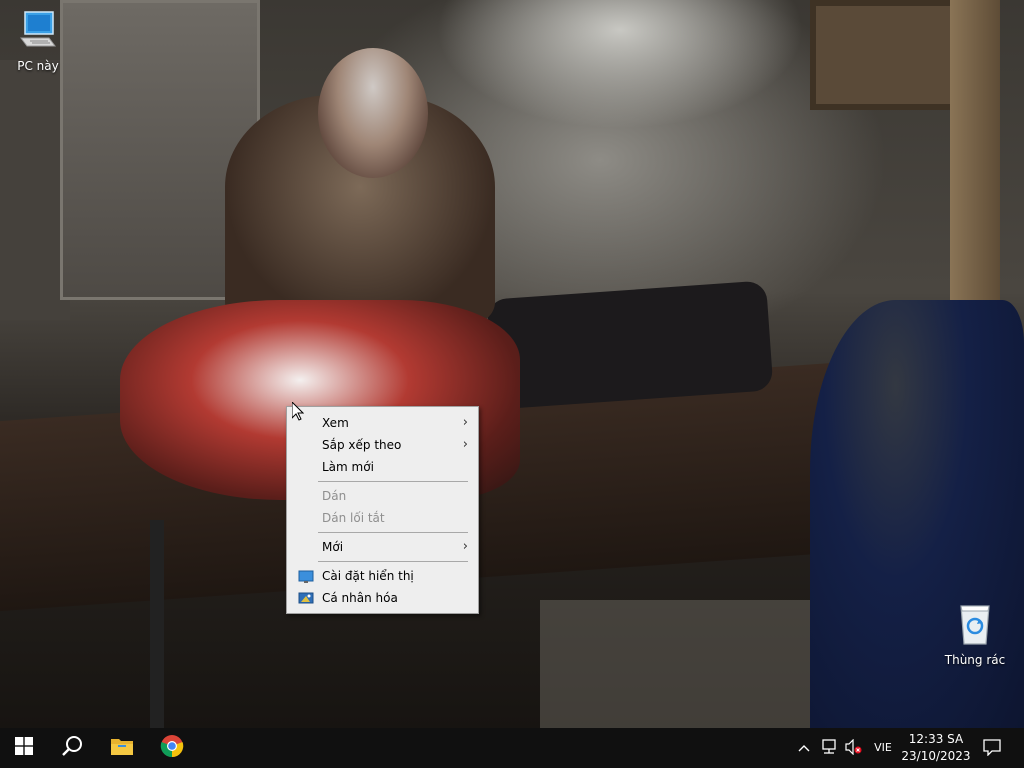  I want to click on desktop-icon-this-pc: PC này, so click(38, 40).